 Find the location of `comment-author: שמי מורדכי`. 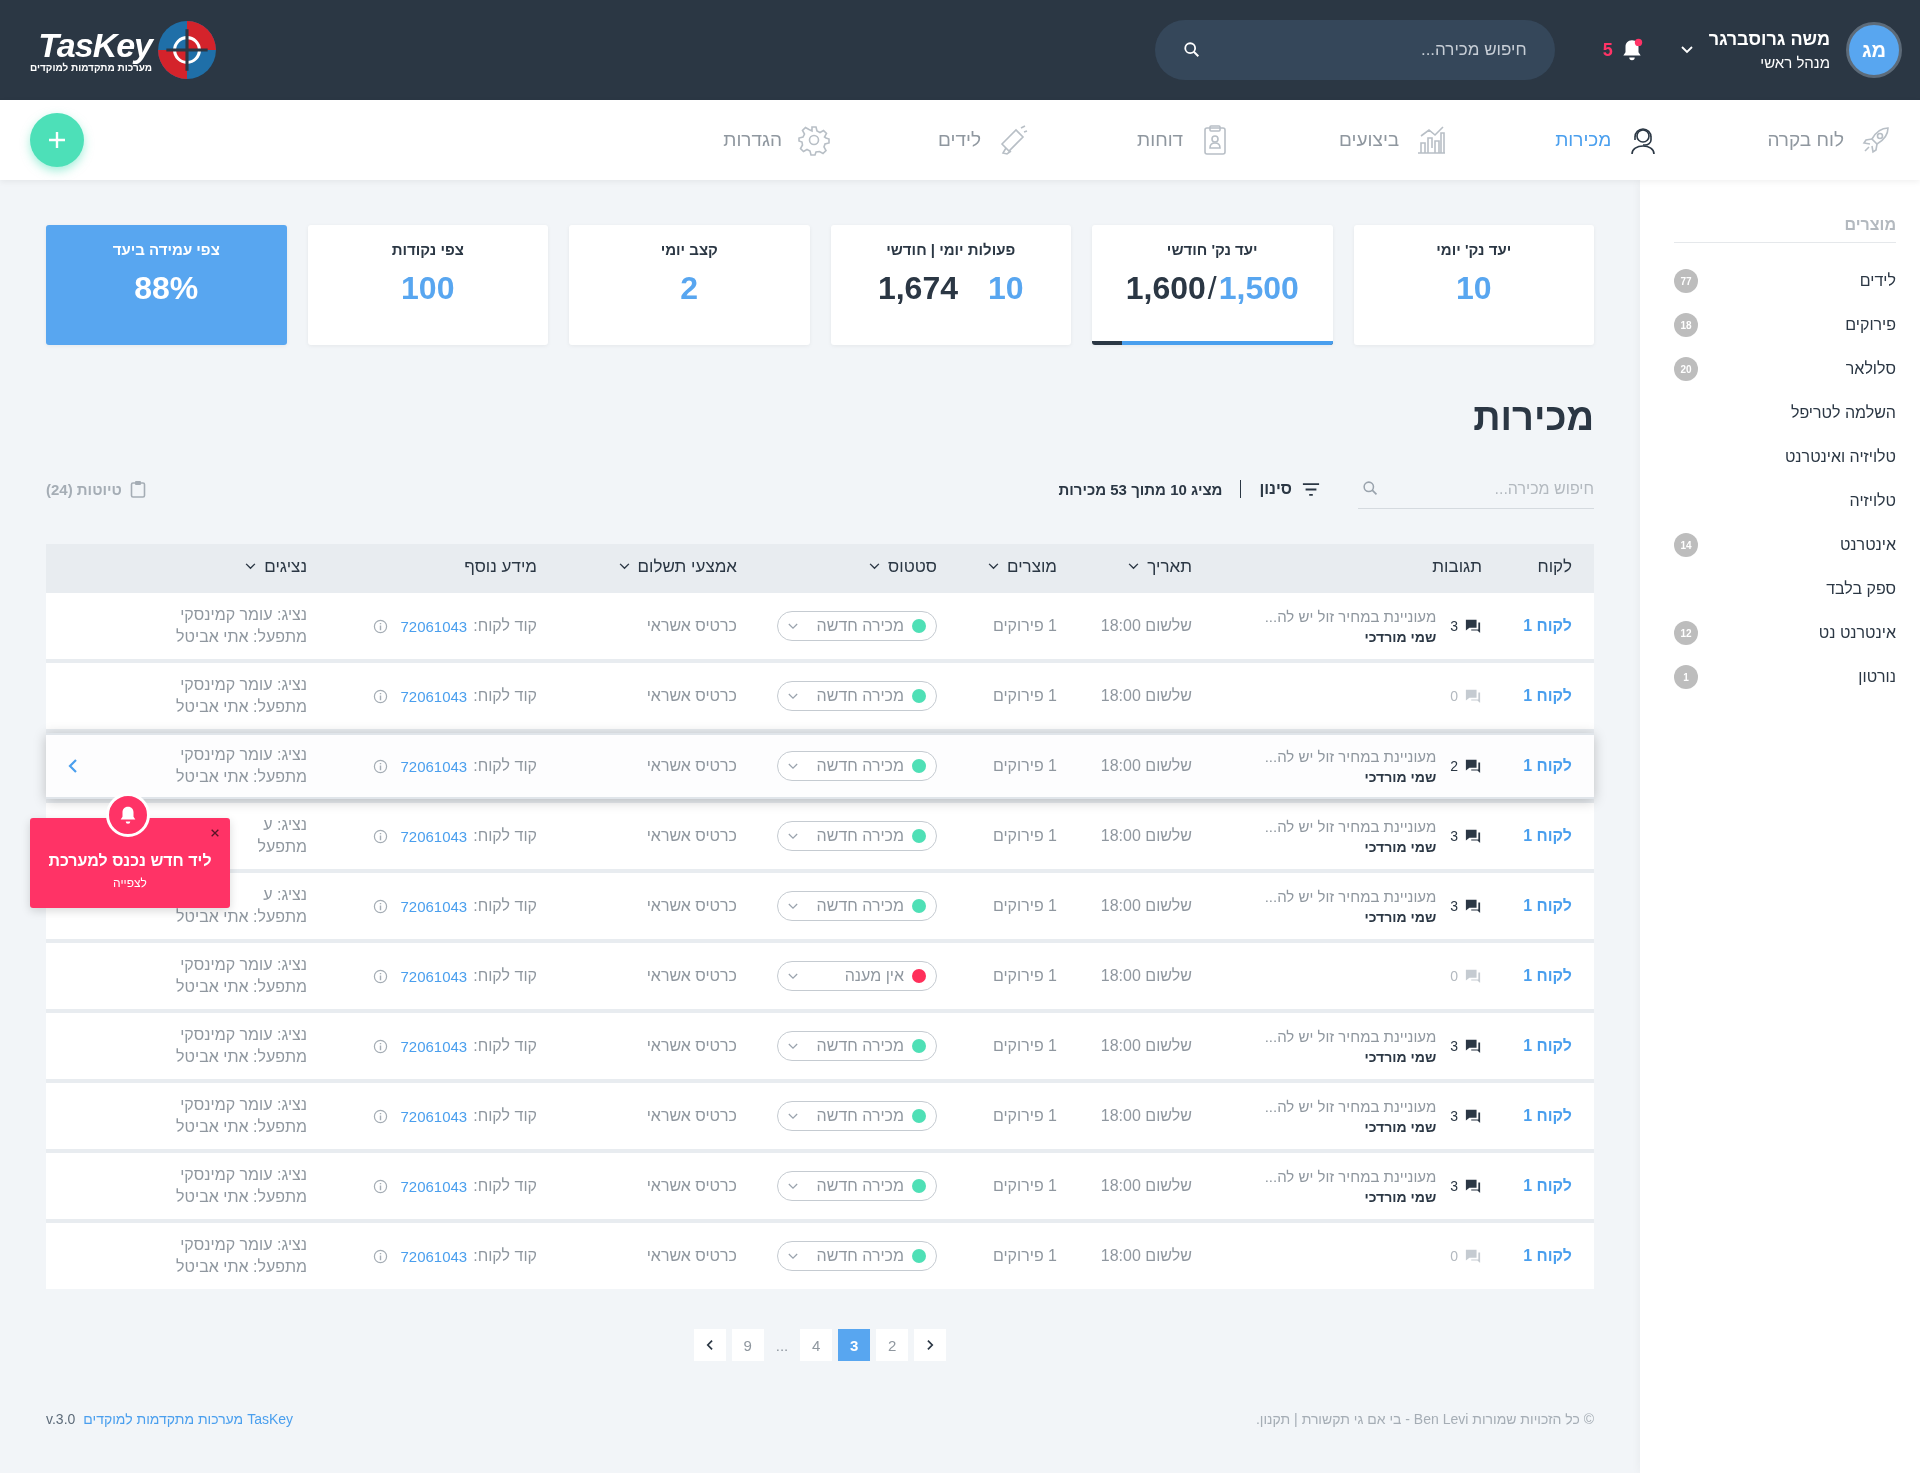

comment-author: שמי מורדכי is located at coordinates (1400, 776).